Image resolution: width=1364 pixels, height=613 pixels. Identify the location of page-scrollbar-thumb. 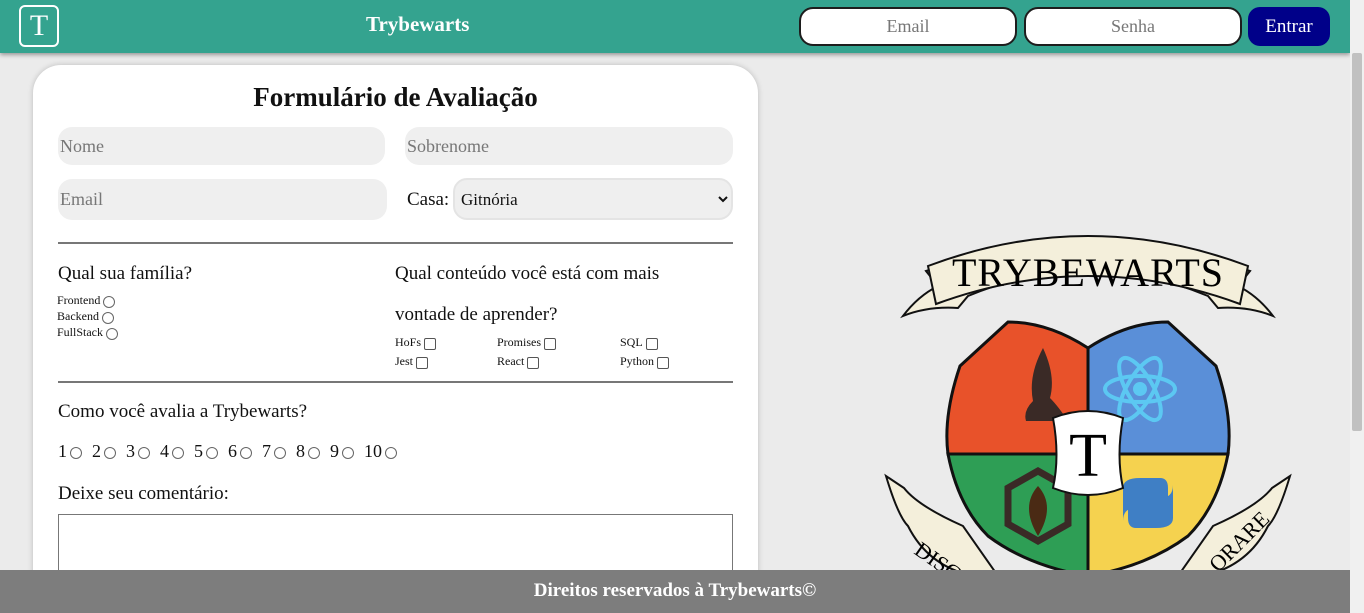
(1357, 242).